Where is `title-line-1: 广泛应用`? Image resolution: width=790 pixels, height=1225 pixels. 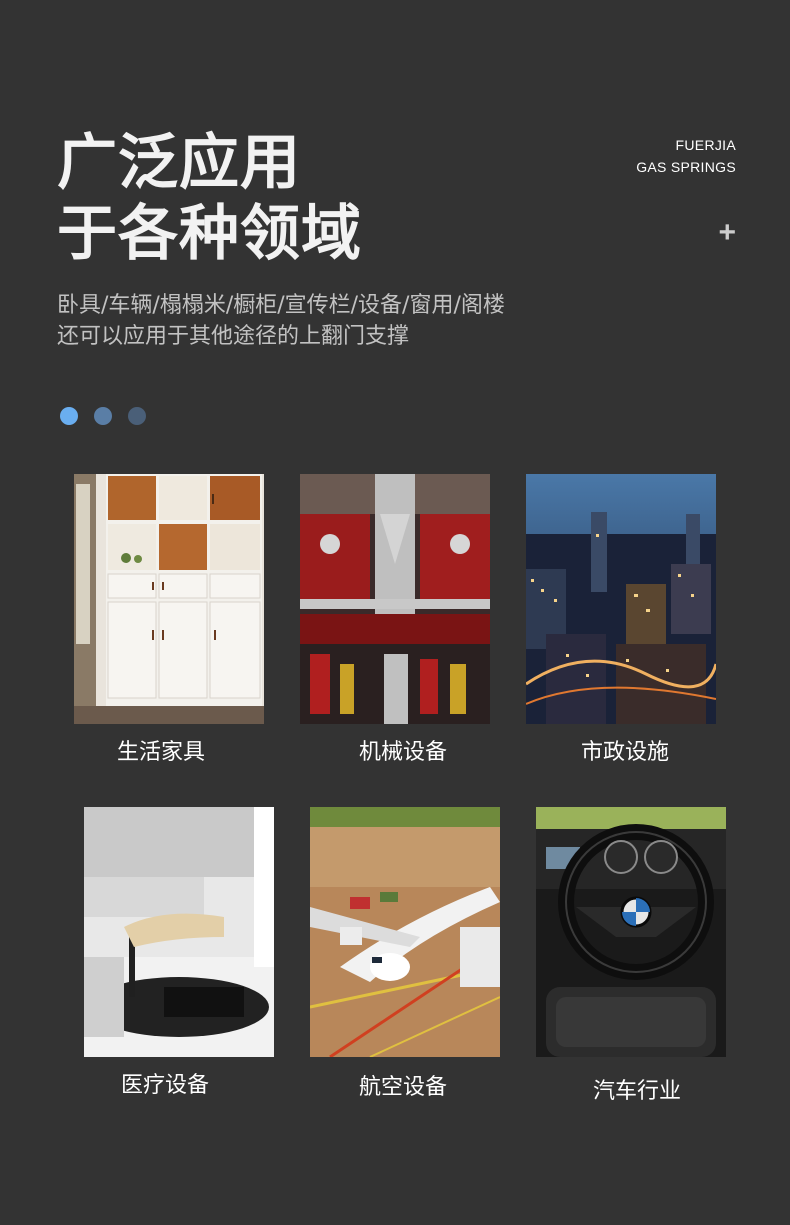 title-line-1: 广泛应用 is located at coordinates (179, 163).